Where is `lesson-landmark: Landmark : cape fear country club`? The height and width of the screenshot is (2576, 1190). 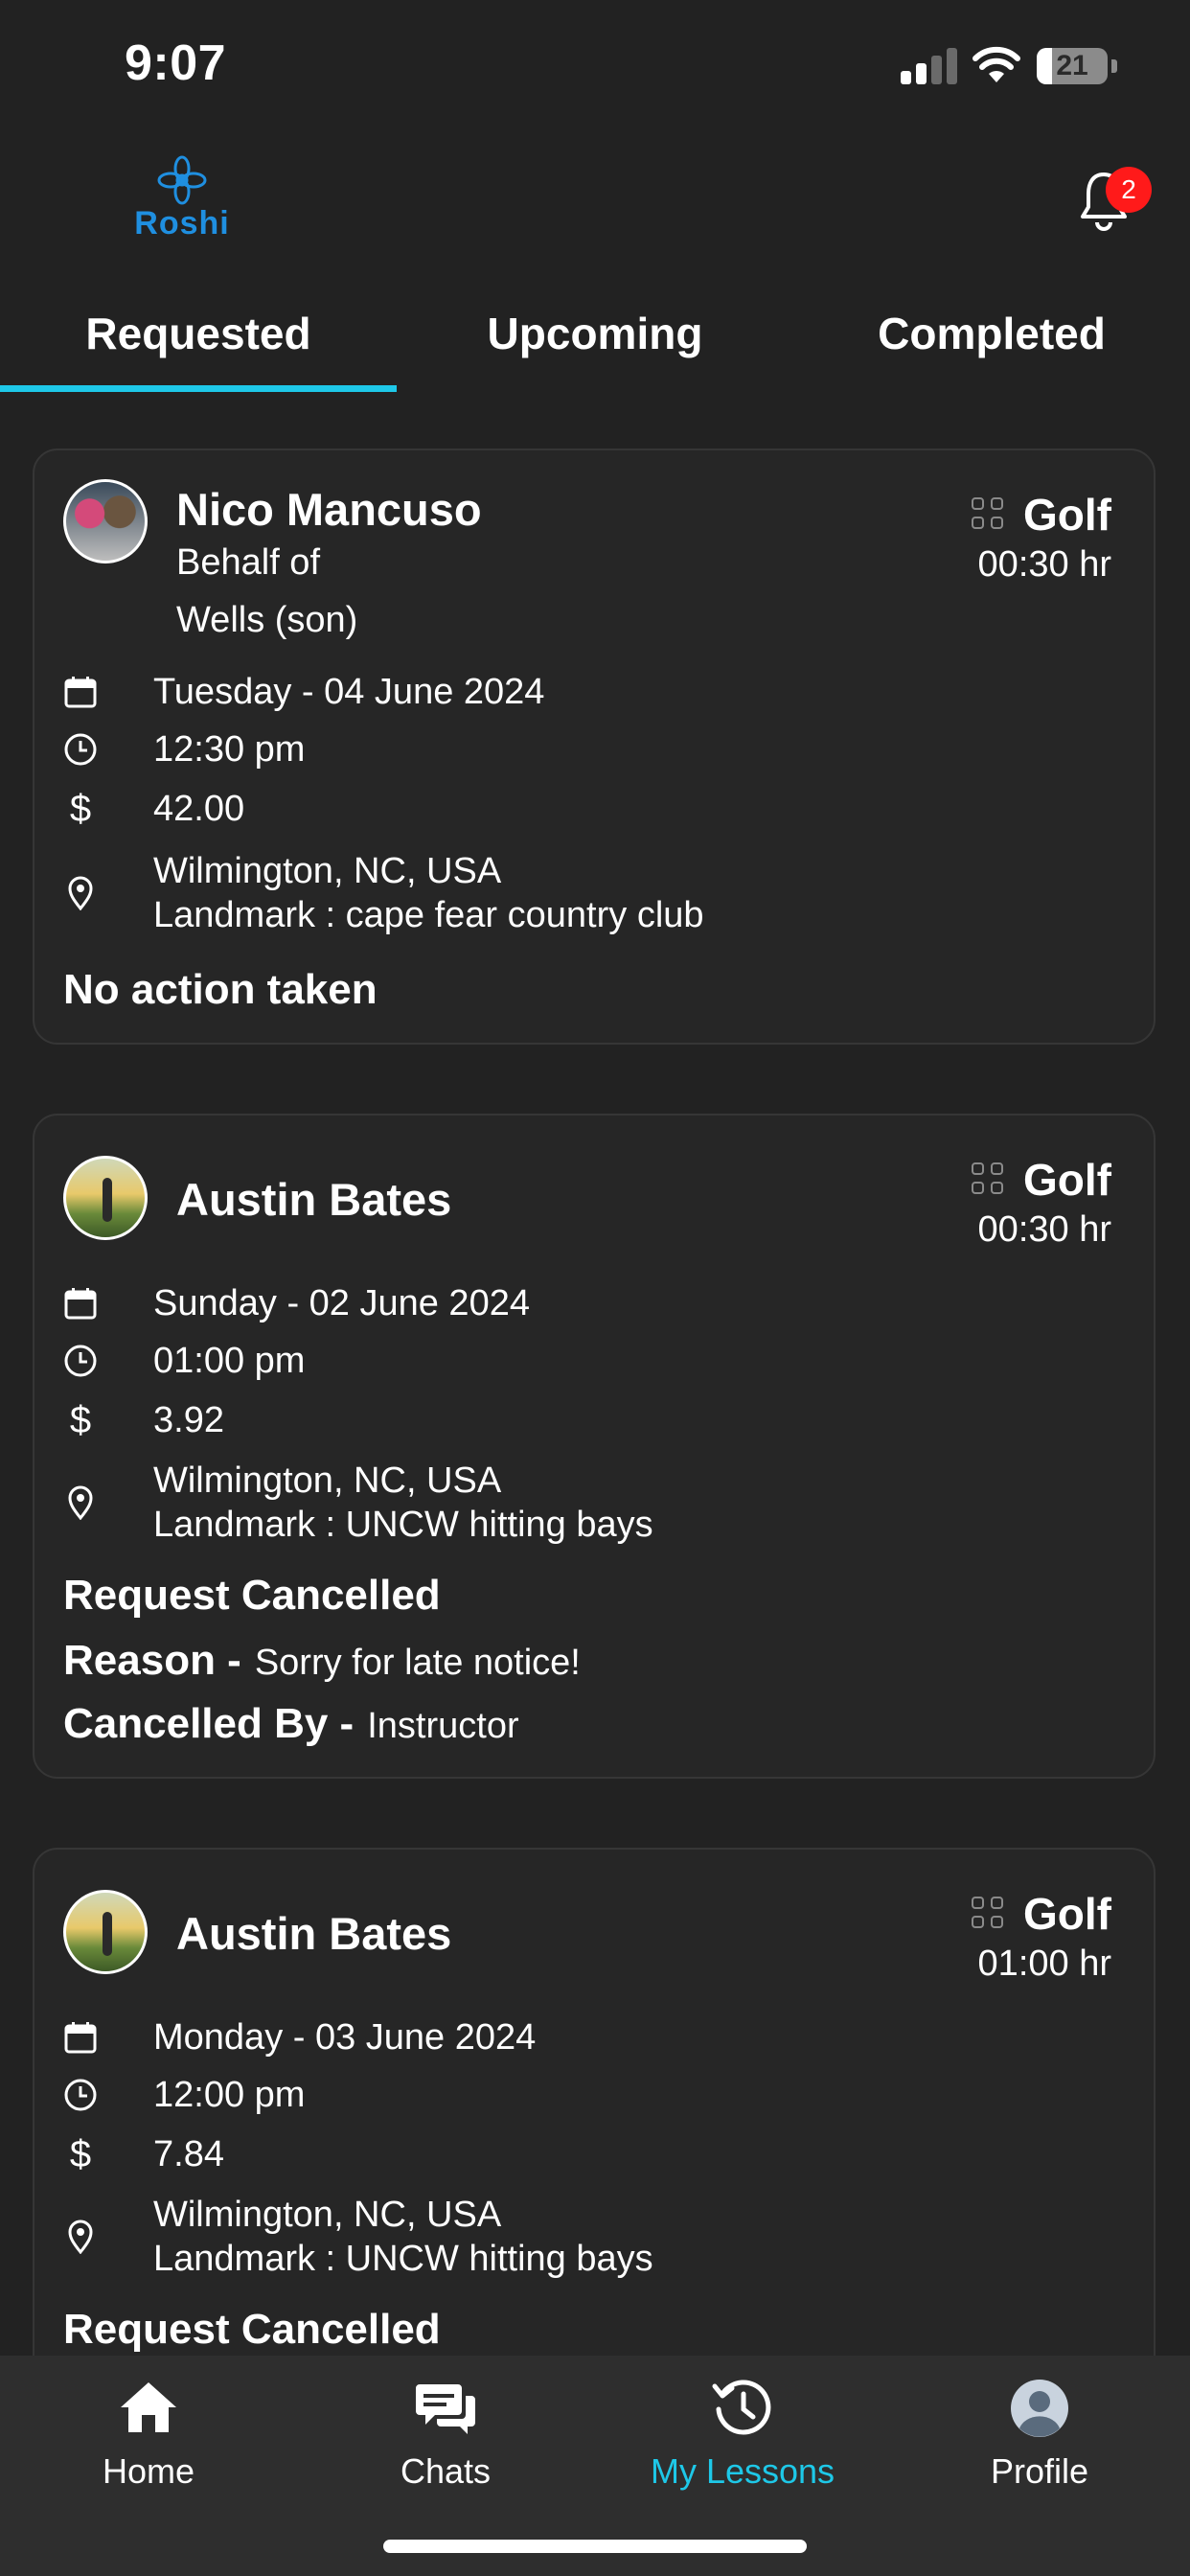
lesson-landmark: Landmark : cape fear country club is located at coordinates (429, 915).